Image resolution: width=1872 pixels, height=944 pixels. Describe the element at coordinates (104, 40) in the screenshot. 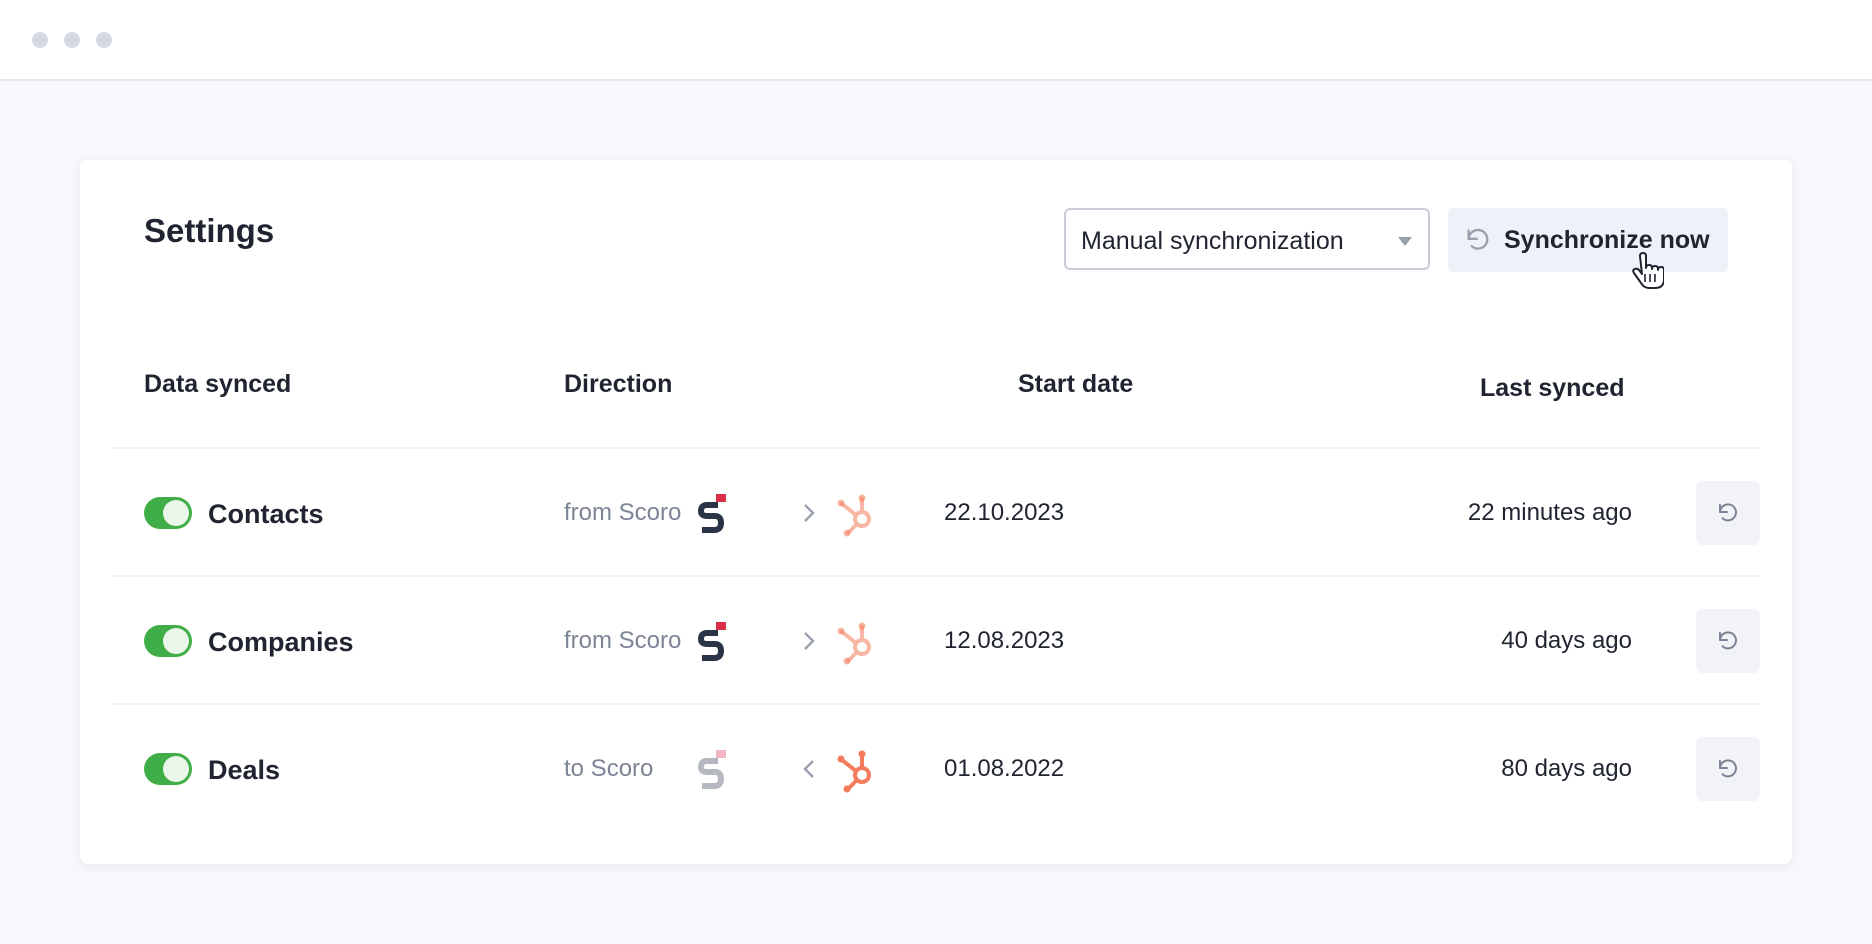

I see `window-maximize-dot` at that location.